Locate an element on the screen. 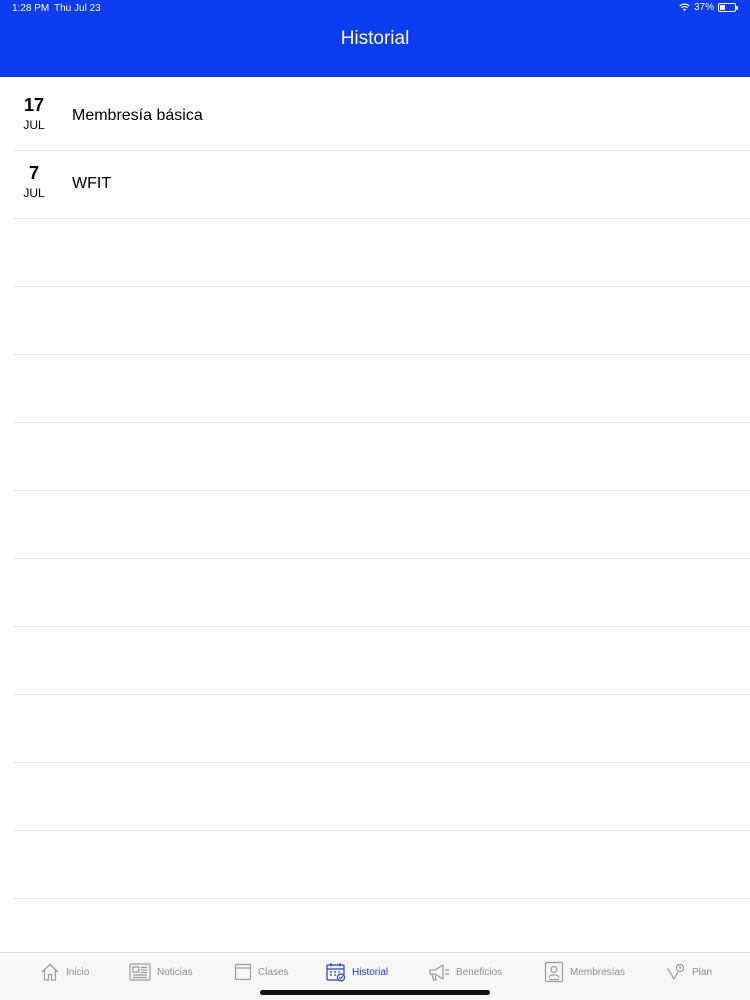 This screenshot has width=750, height=1000. status-bar: 1:28 PM Thu Jul 23 37% is located at coordinates (375, 9).